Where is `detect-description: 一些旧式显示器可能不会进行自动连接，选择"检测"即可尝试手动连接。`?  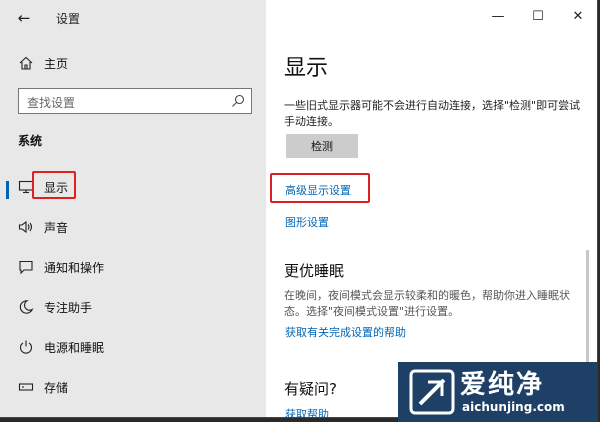
detect-description: 一些旧式显示器可能不会进行自动连接，选择"检测"即可尝试手动连接。 is located at coordinates (432, 113).